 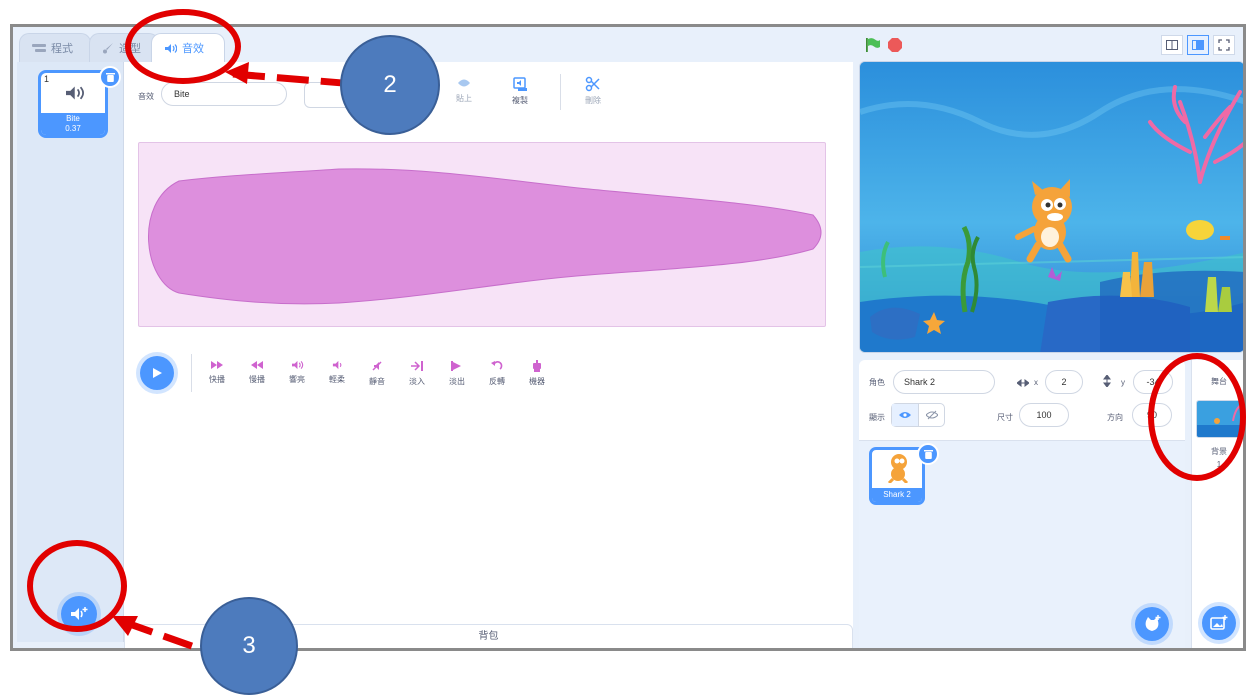 What do you see at coordinates (73, 128) in the screenshot?
I see `sound-tile-duration: 0.37` at bounding box center [73, 128].